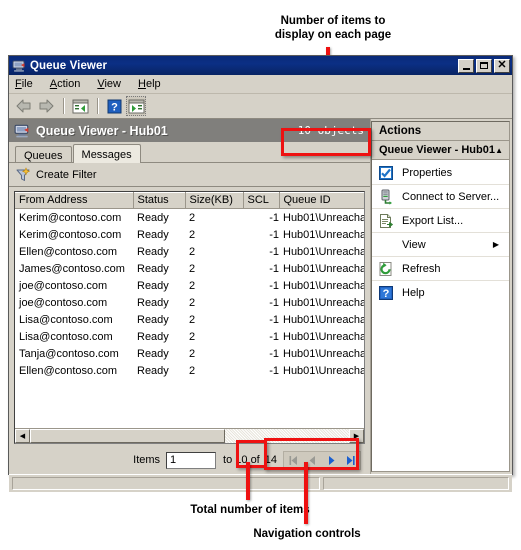 This screenshot has height=550, width=521. What do you see at coordinates (43, 154) in the screenshot?
I see `tab-queues: Queues` at bounding box center [43, 154].